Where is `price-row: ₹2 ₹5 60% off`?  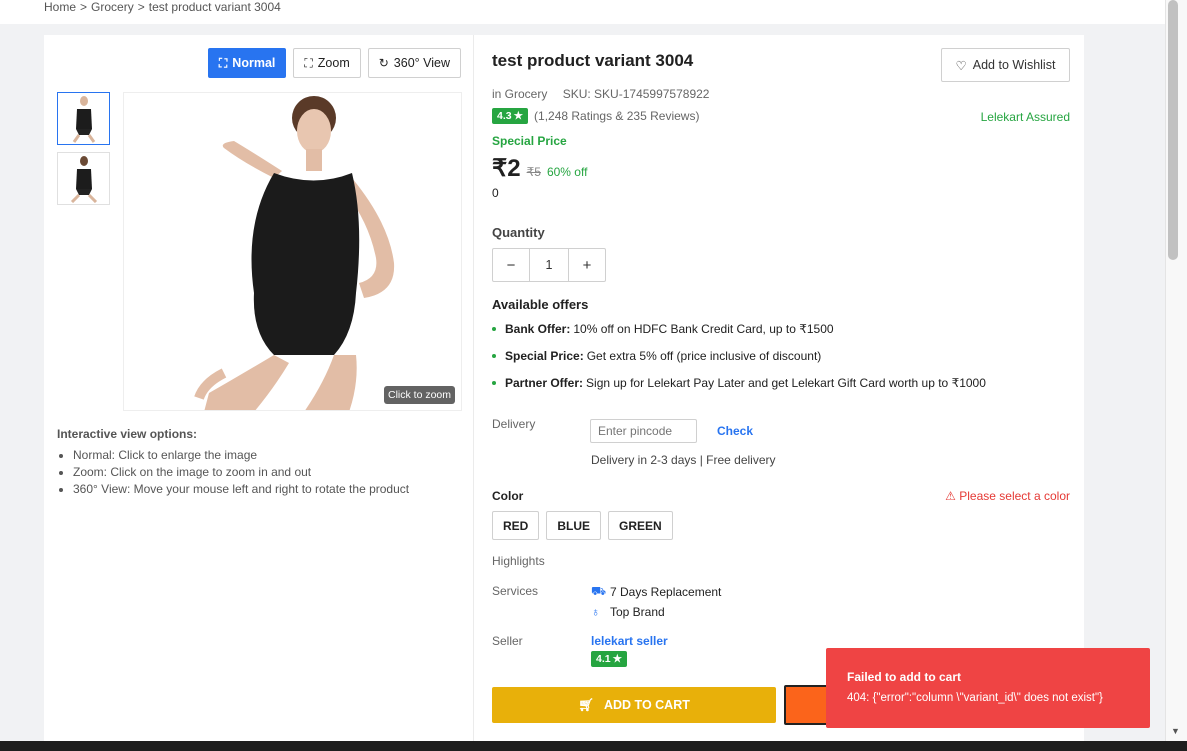 price-row: ₹2 ₹5 60% off is located at coordinates (539, 168).